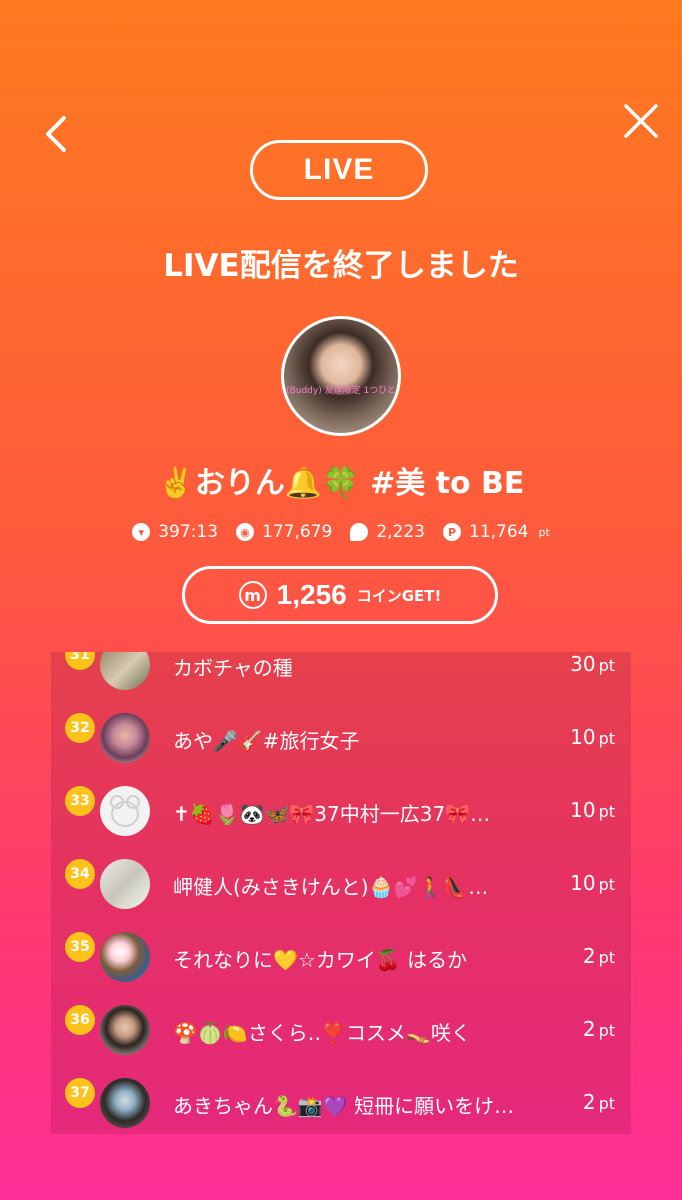 Image resolution: width=682 pixels, height=1200 pixels. Describe the element at coordinates (297, 532) in the screenshot. I see `stat-viewers-value: 177,679` at that location.